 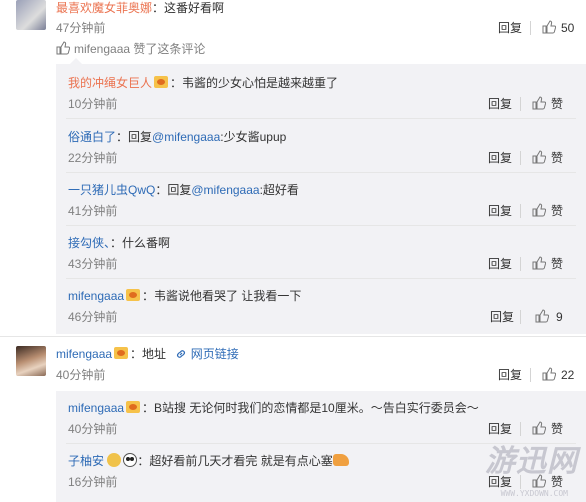 What do you see at coordinates (531, 461) in the screenshot?
I see `watermark: 游迅网` at bounding box center [531, 461].